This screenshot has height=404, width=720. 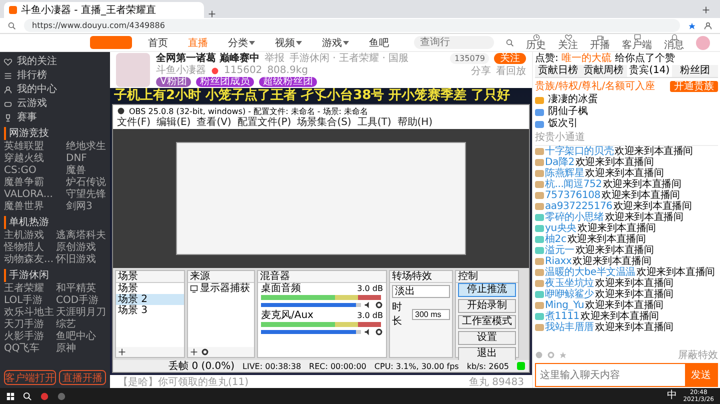 I want to click on site-logo, so click(x=111, y=42).